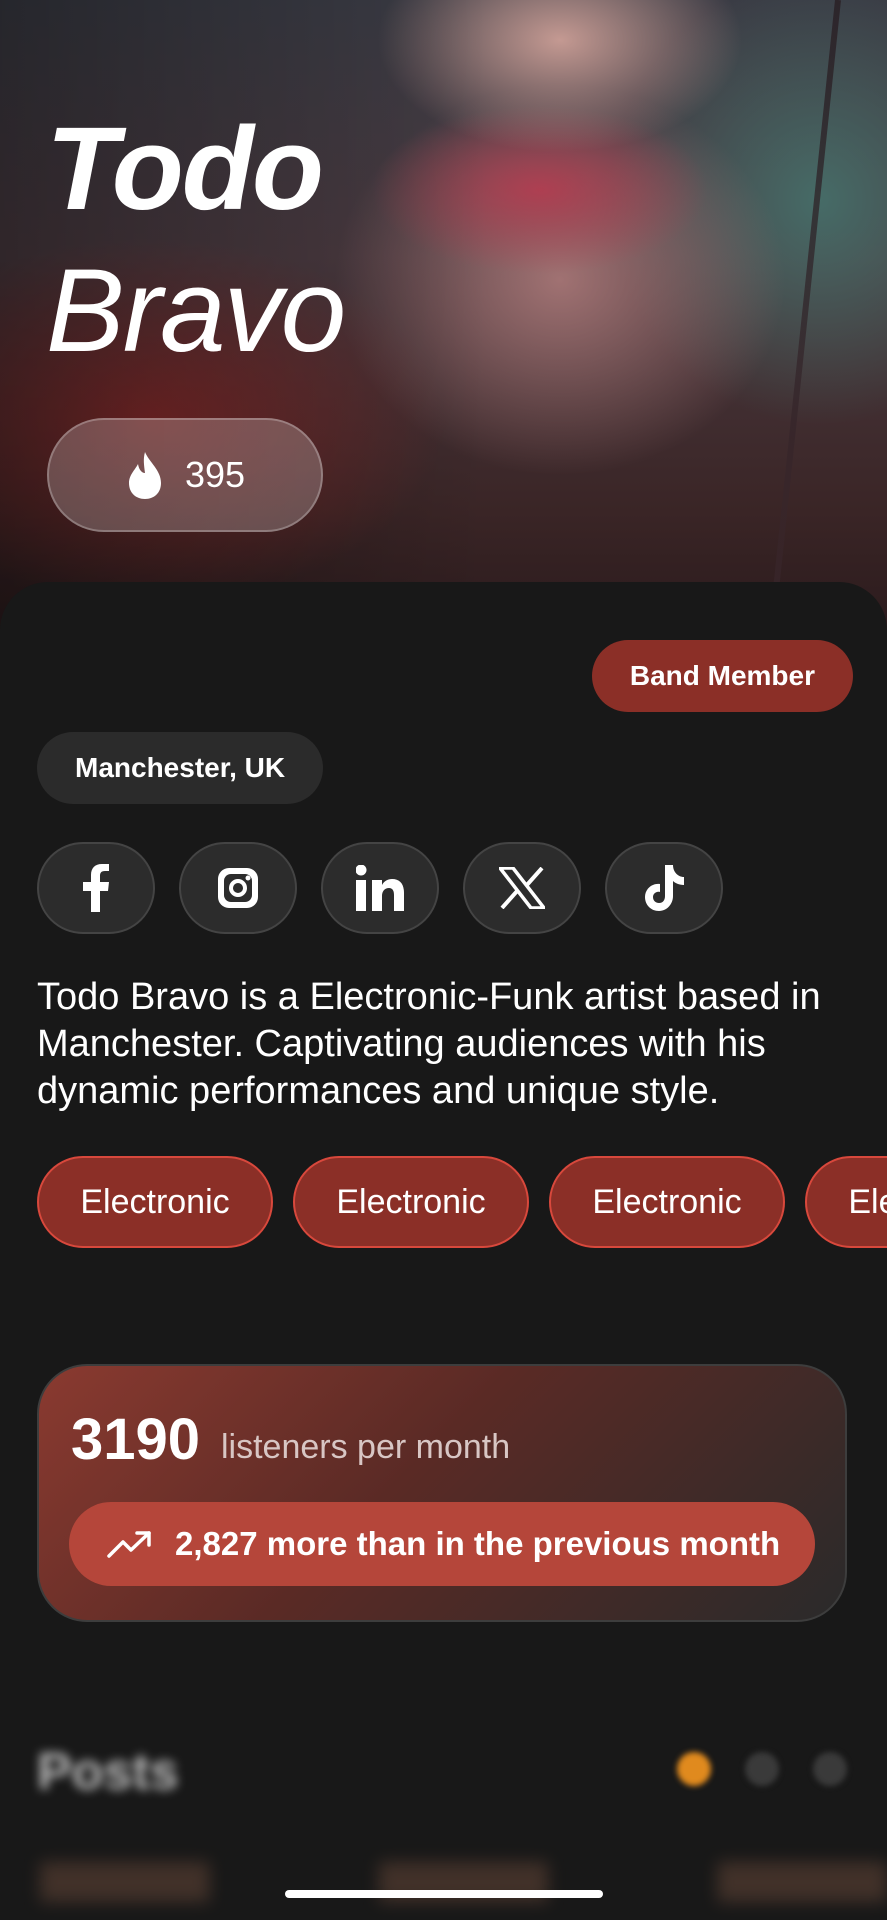  What do you see at coordinates (180, 768) in the screenshot?
I see `location-badge: Manchester, UK` at bounding box center [180, 768].